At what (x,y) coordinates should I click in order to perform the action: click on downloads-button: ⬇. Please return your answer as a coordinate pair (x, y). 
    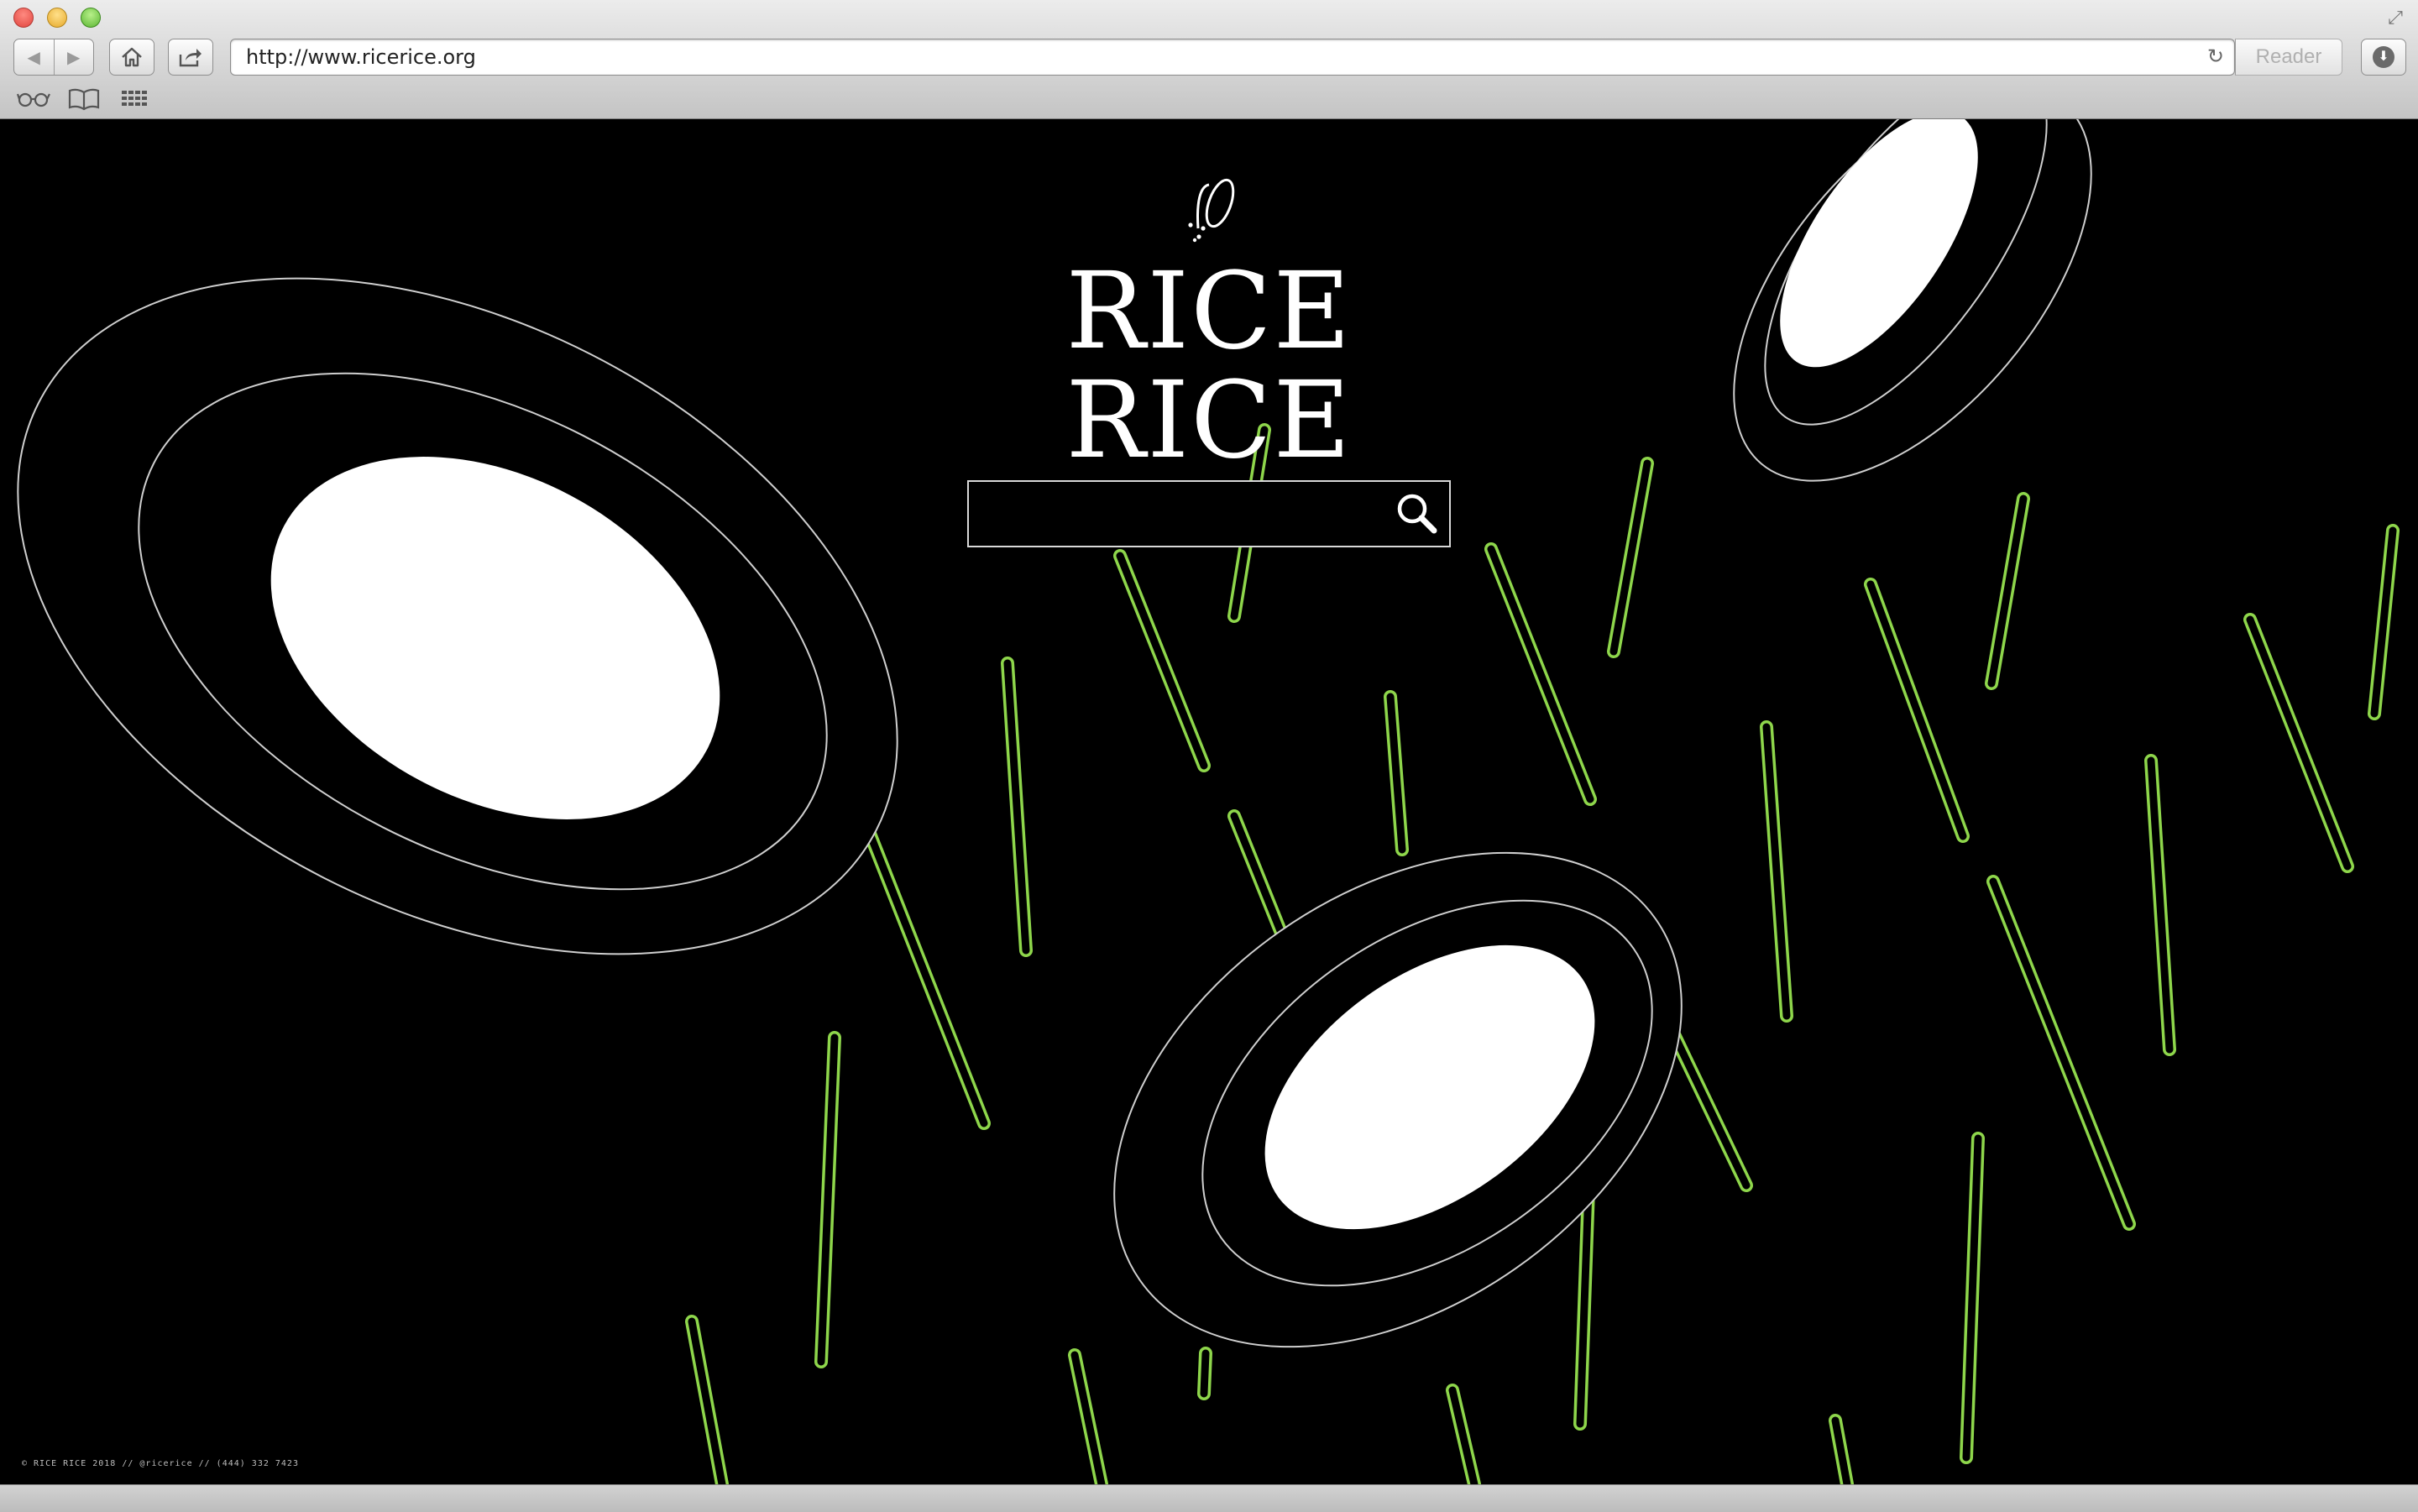
    Looking at the image, I should click on (2383, 57).